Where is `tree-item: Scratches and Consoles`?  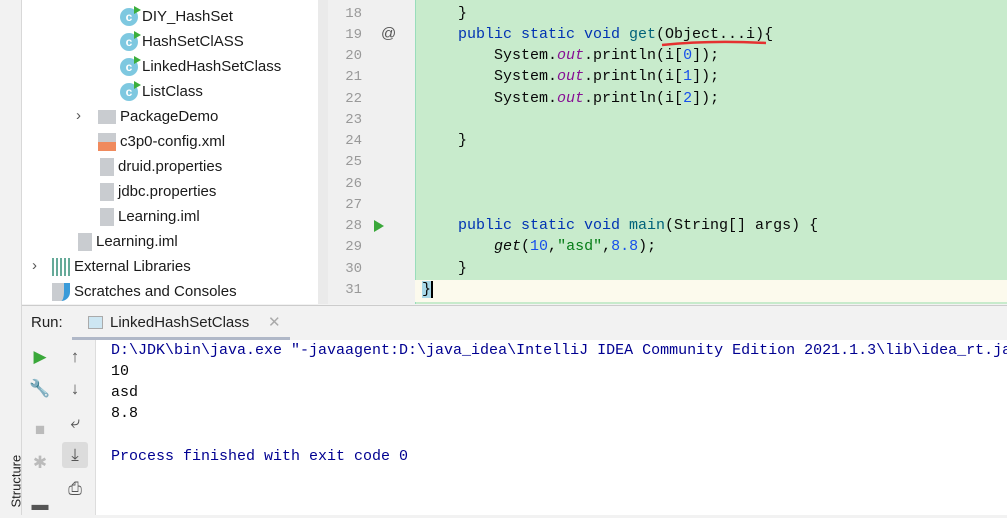
tree-item: Scratches and Consoles is located at coordinates (144, 291).